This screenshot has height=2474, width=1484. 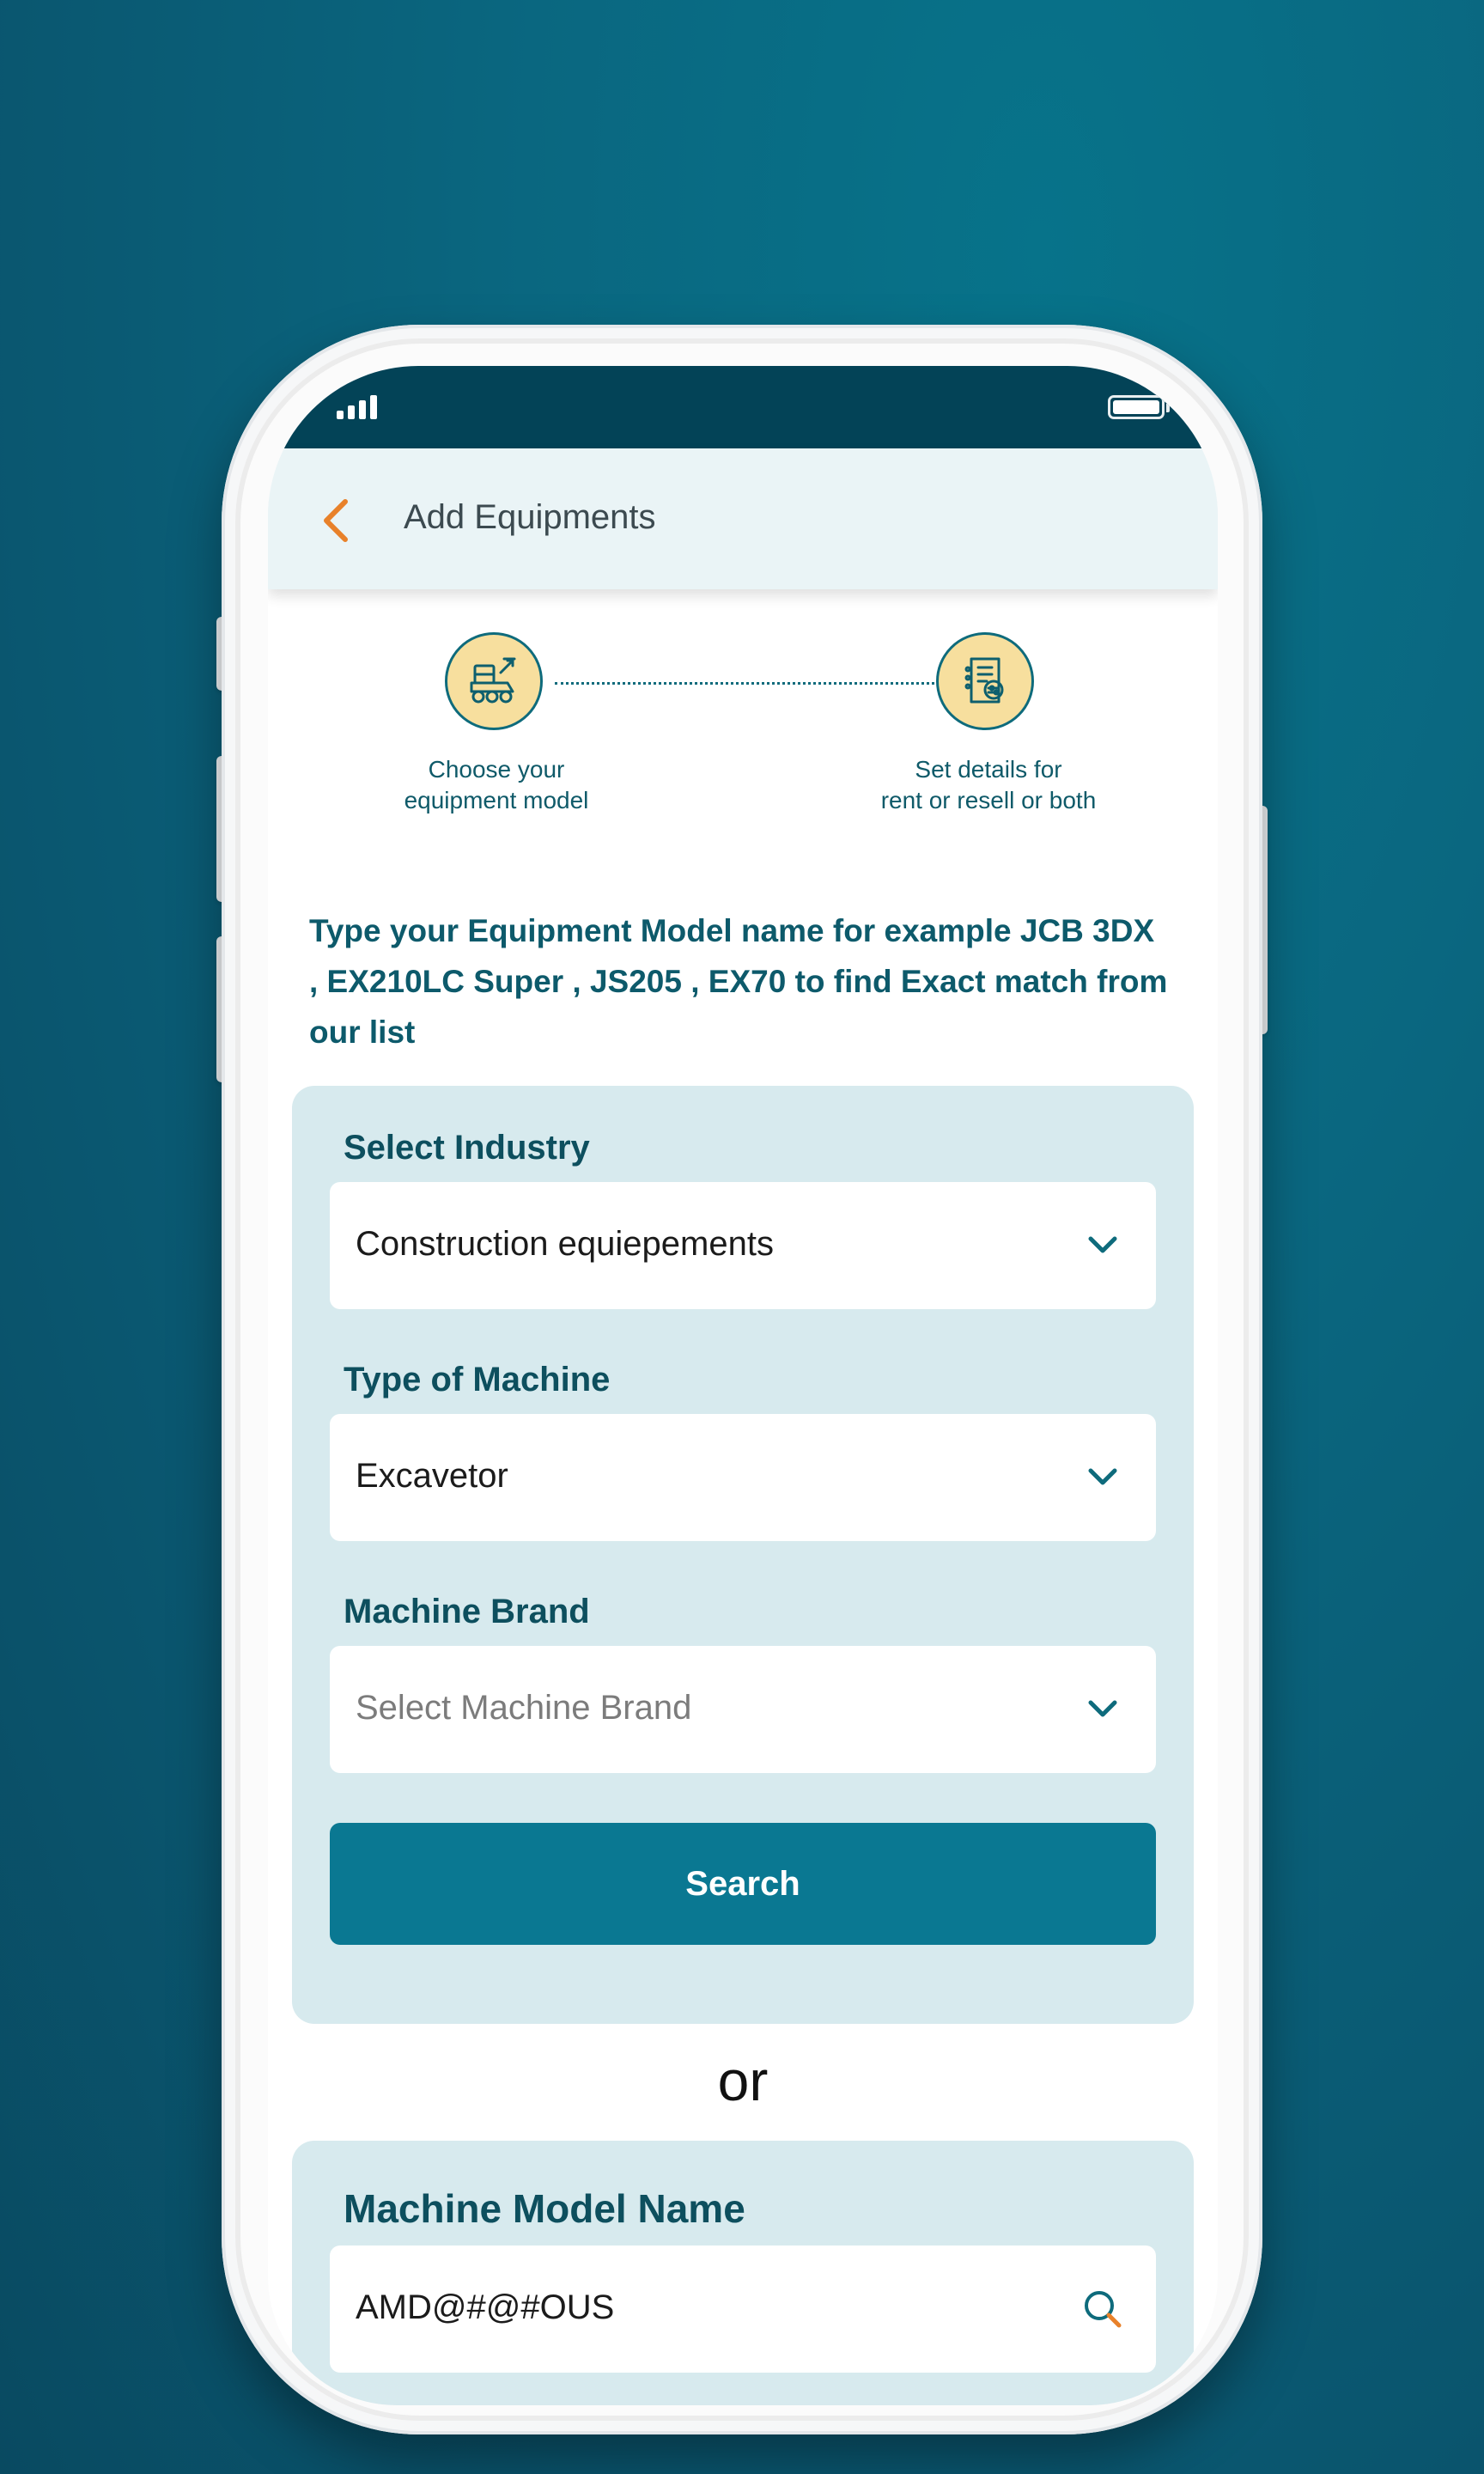 I want to click on brand-label: Machine Brand, so click(x=467, y=1611).